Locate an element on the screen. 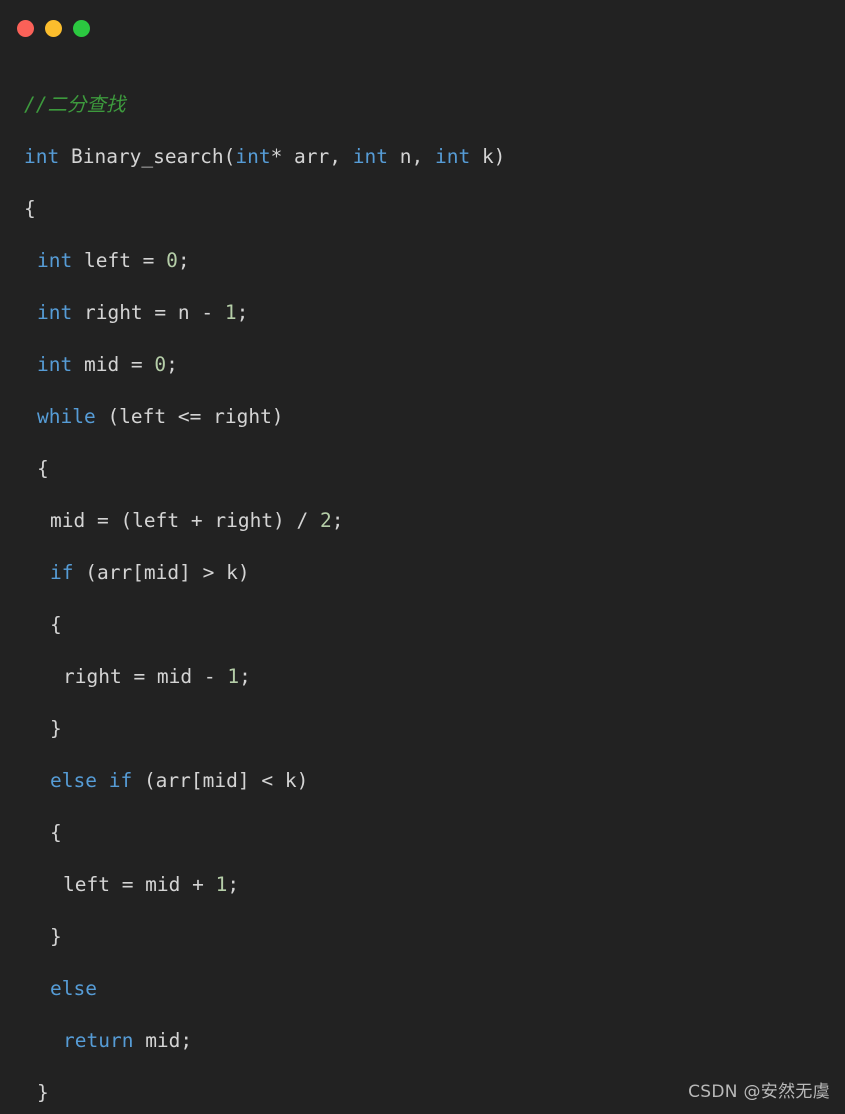 This screenshot has height=1114, width=845. code-token-id: mid = is located at coordinates (113, 364).